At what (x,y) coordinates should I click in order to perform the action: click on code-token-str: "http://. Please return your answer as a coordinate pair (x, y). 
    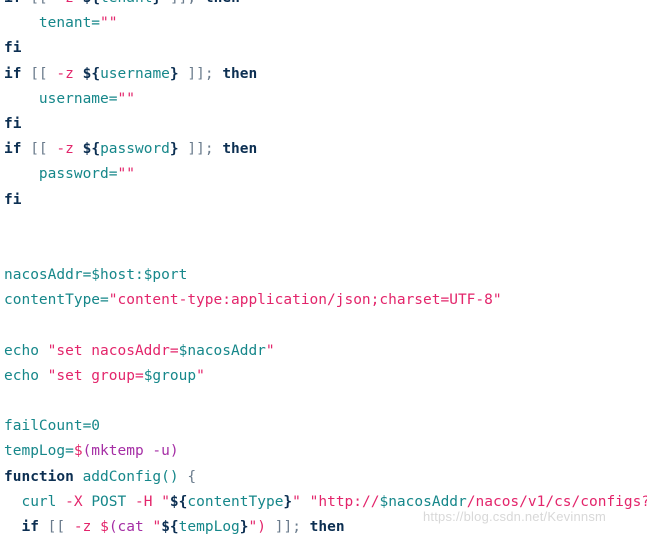
    Looking at the image, I should click on (344, 501).